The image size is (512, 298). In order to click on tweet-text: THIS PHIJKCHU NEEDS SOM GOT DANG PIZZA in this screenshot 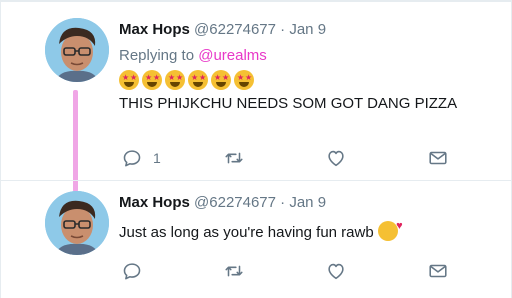, I will do `click(288, 103)`.